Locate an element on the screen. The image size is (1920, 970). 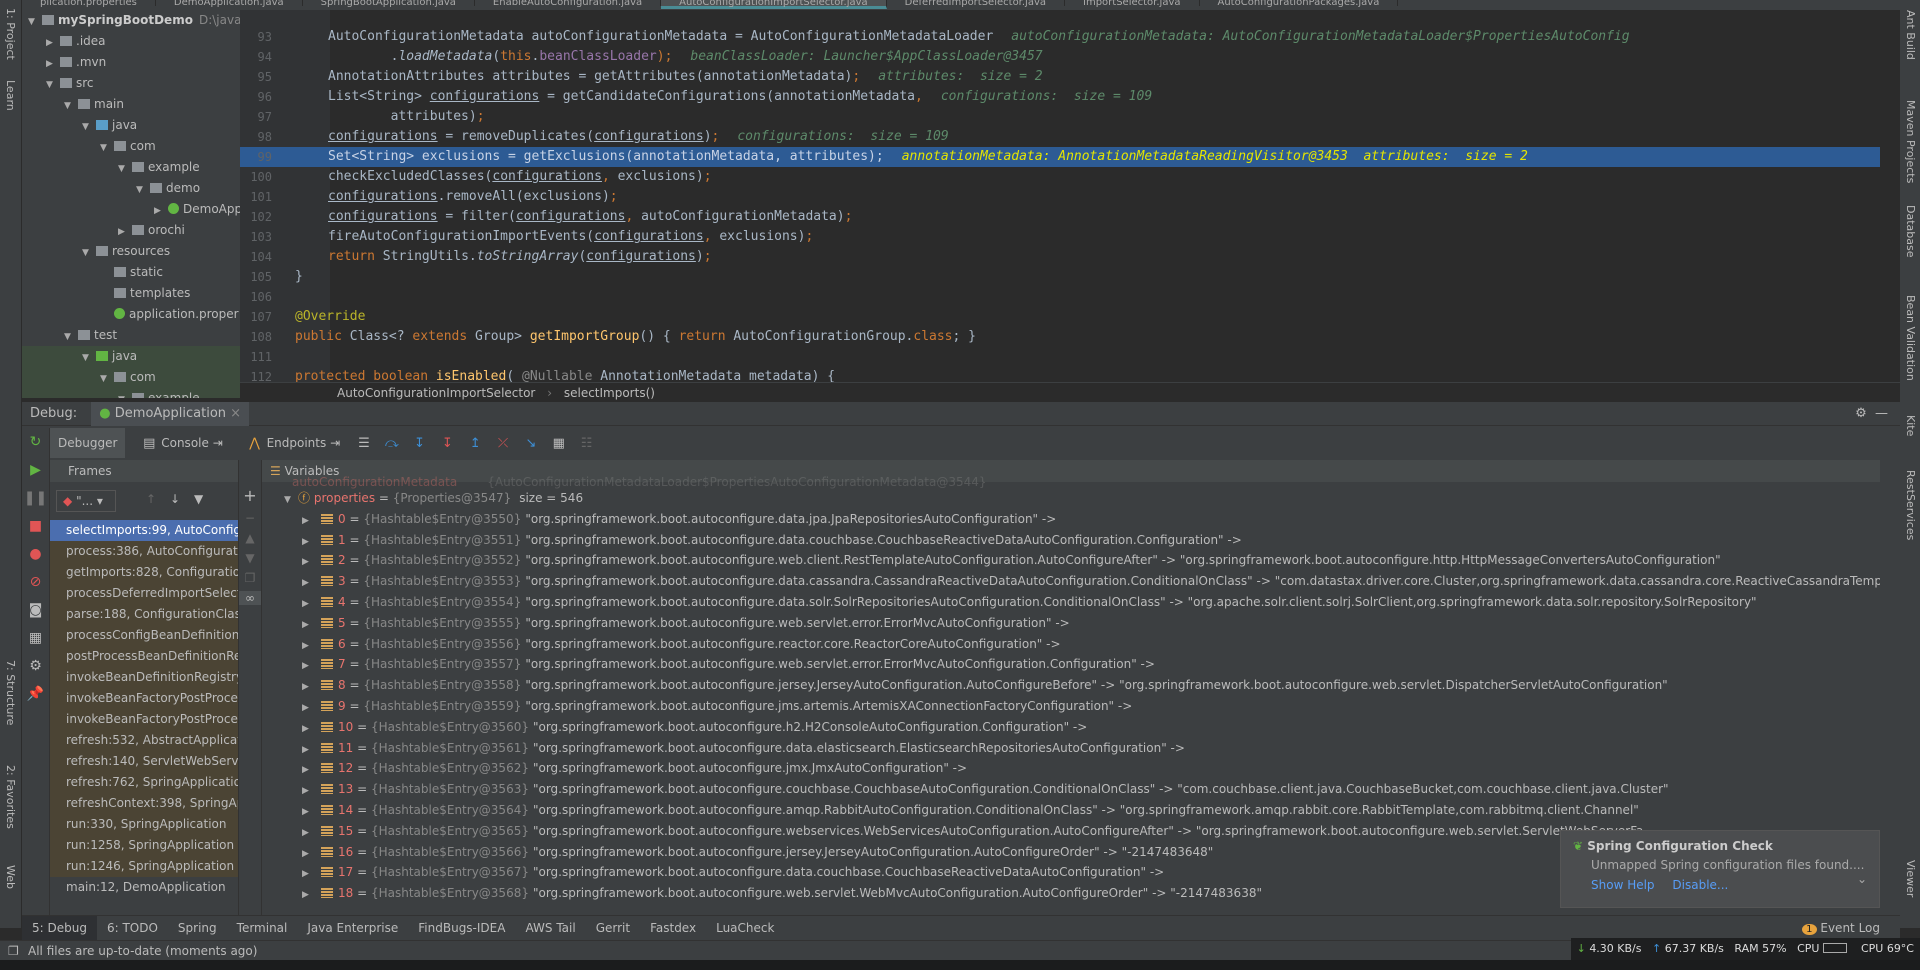
force-step-into-icon: ↧ is located at coordinates (447, 444).